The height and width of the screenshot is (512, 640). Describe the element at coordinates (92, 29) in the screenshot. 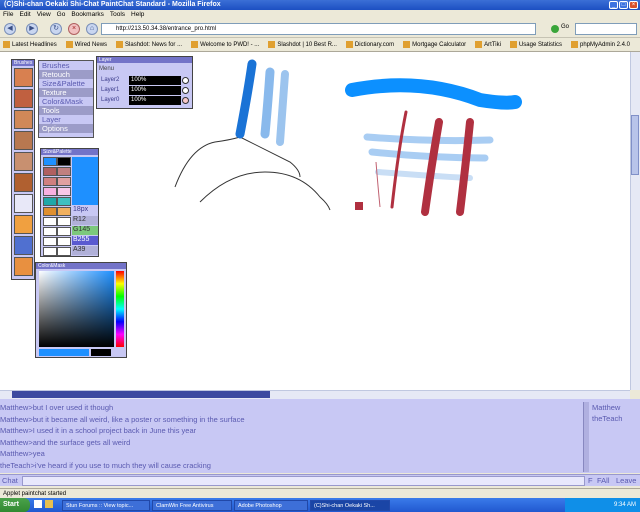

I see `home-icon: ⌂` at that location.